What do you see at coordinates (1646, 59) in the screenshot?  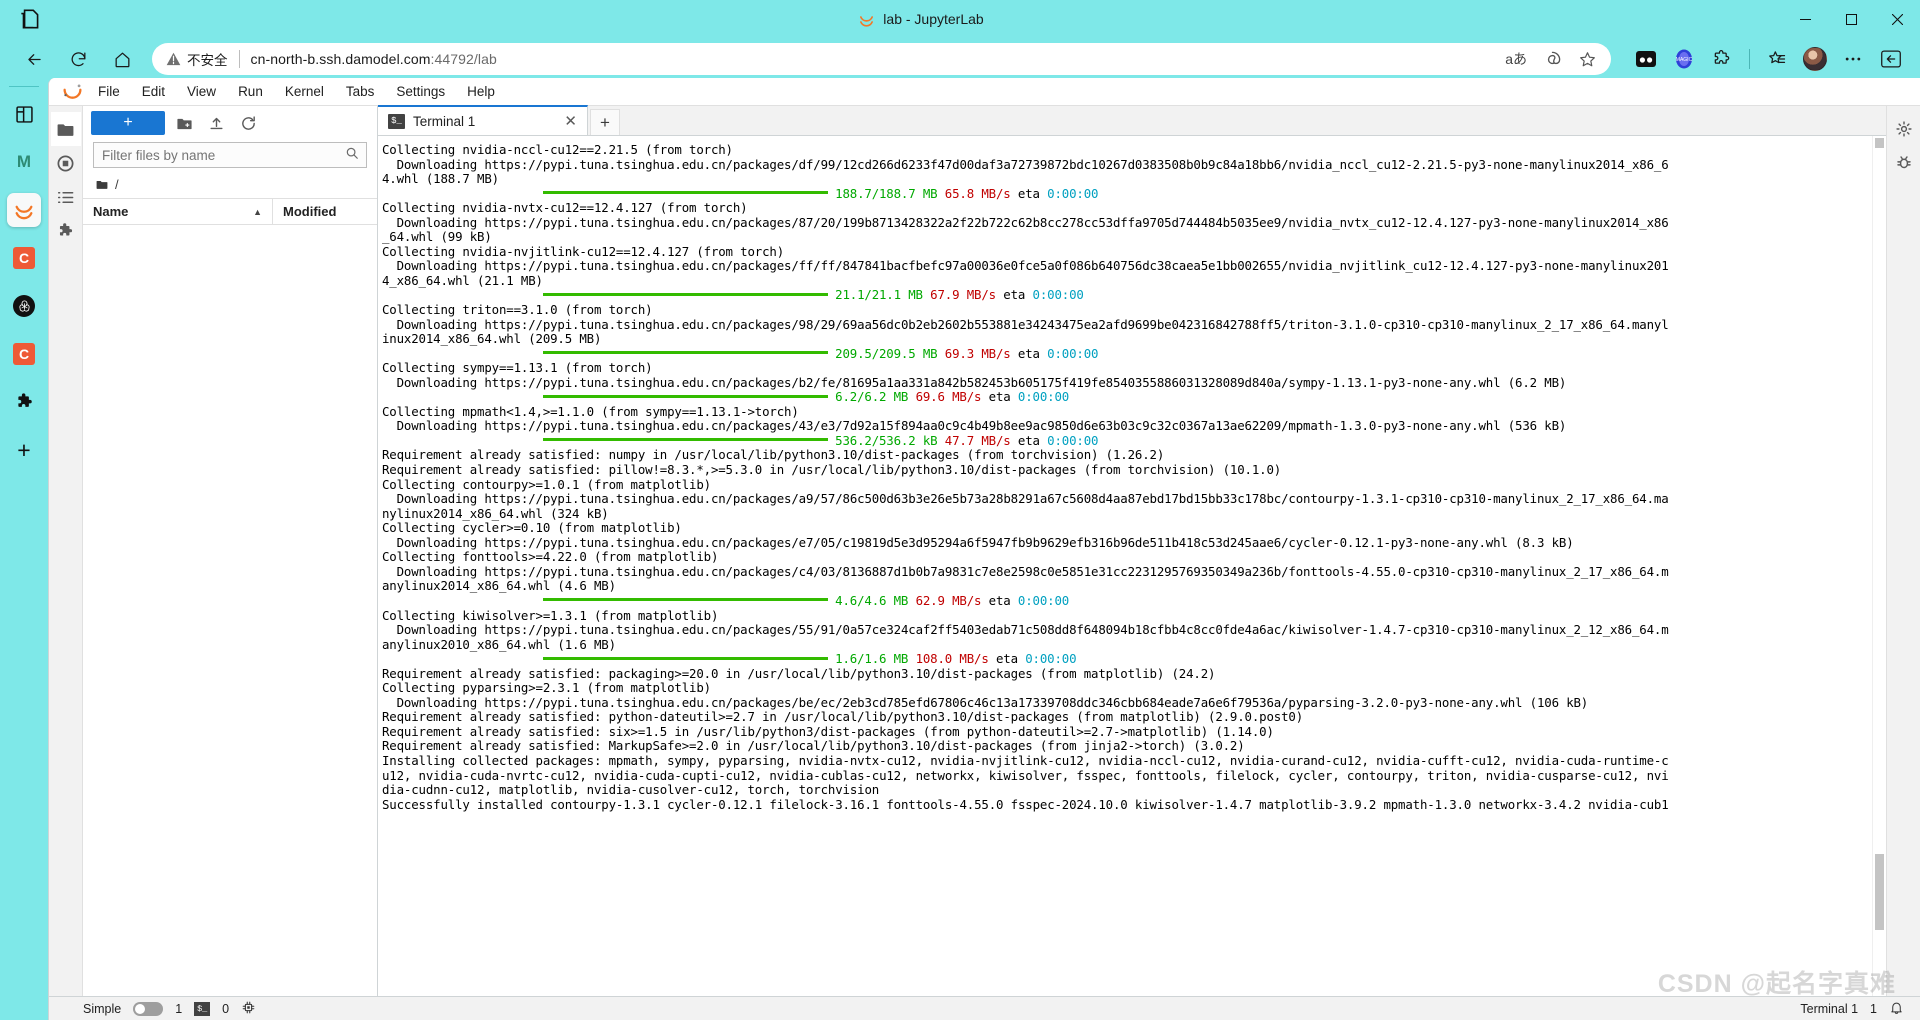 I see `split-screen-icon` at bounding box center [1646, 59].